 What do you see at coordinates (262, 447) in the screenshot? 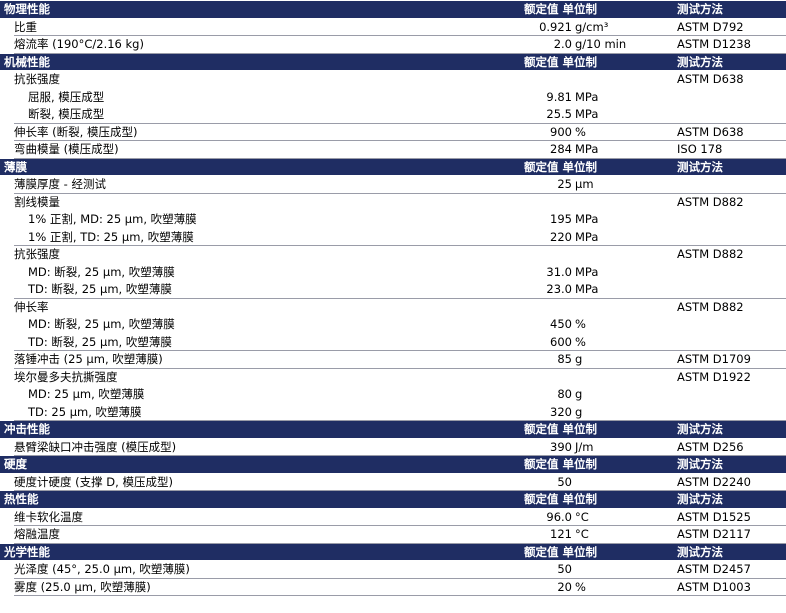
I see `property-name: 悬臂梁缺口冲击强度 (模压成型)` at bounding box center [262, 447].